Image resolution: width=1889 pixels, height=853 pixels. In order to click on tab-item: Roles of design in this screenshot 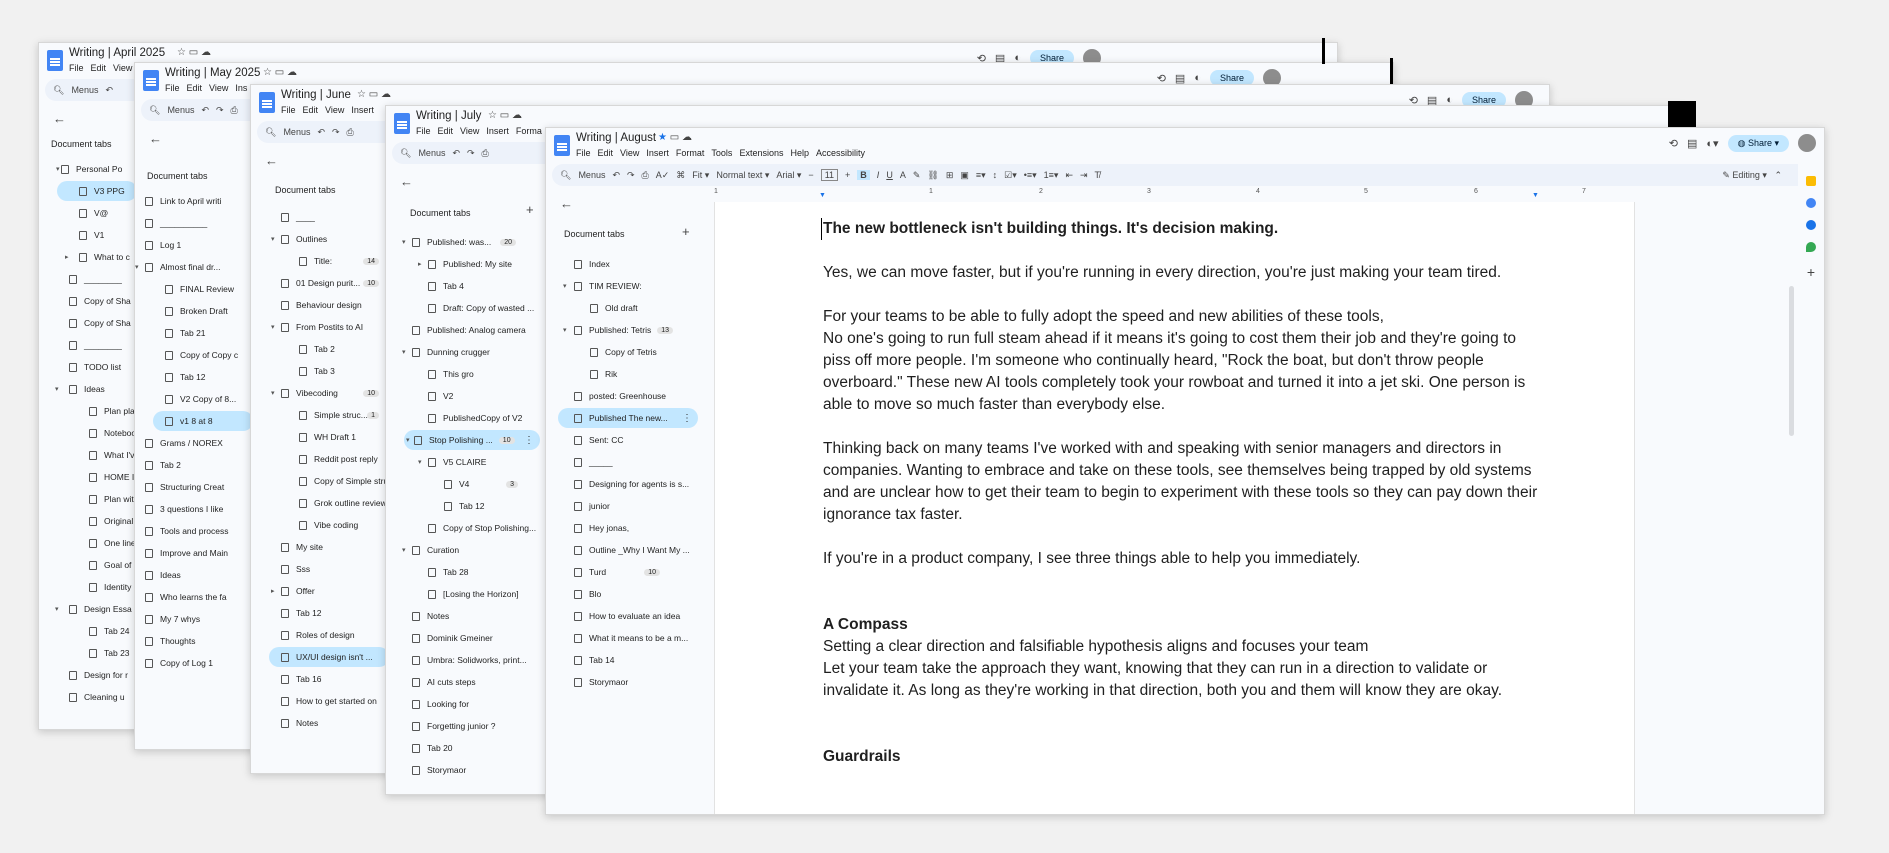, I will do `click(318, 635)`.